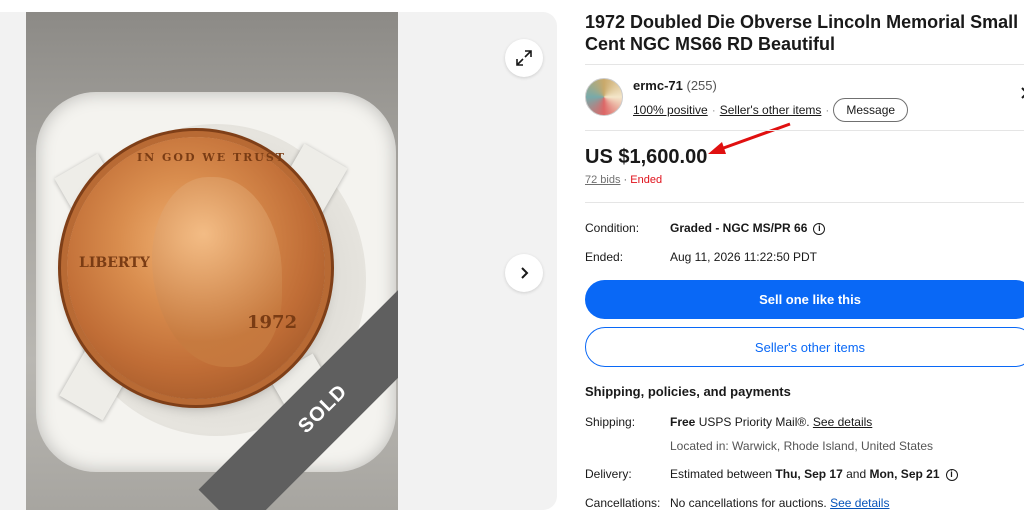 This screenshot has height=527, width=1024. Describe the element at coordinates (623, 503) in the screenshot. I see `cancellations-label: Cancellations:` at that location.